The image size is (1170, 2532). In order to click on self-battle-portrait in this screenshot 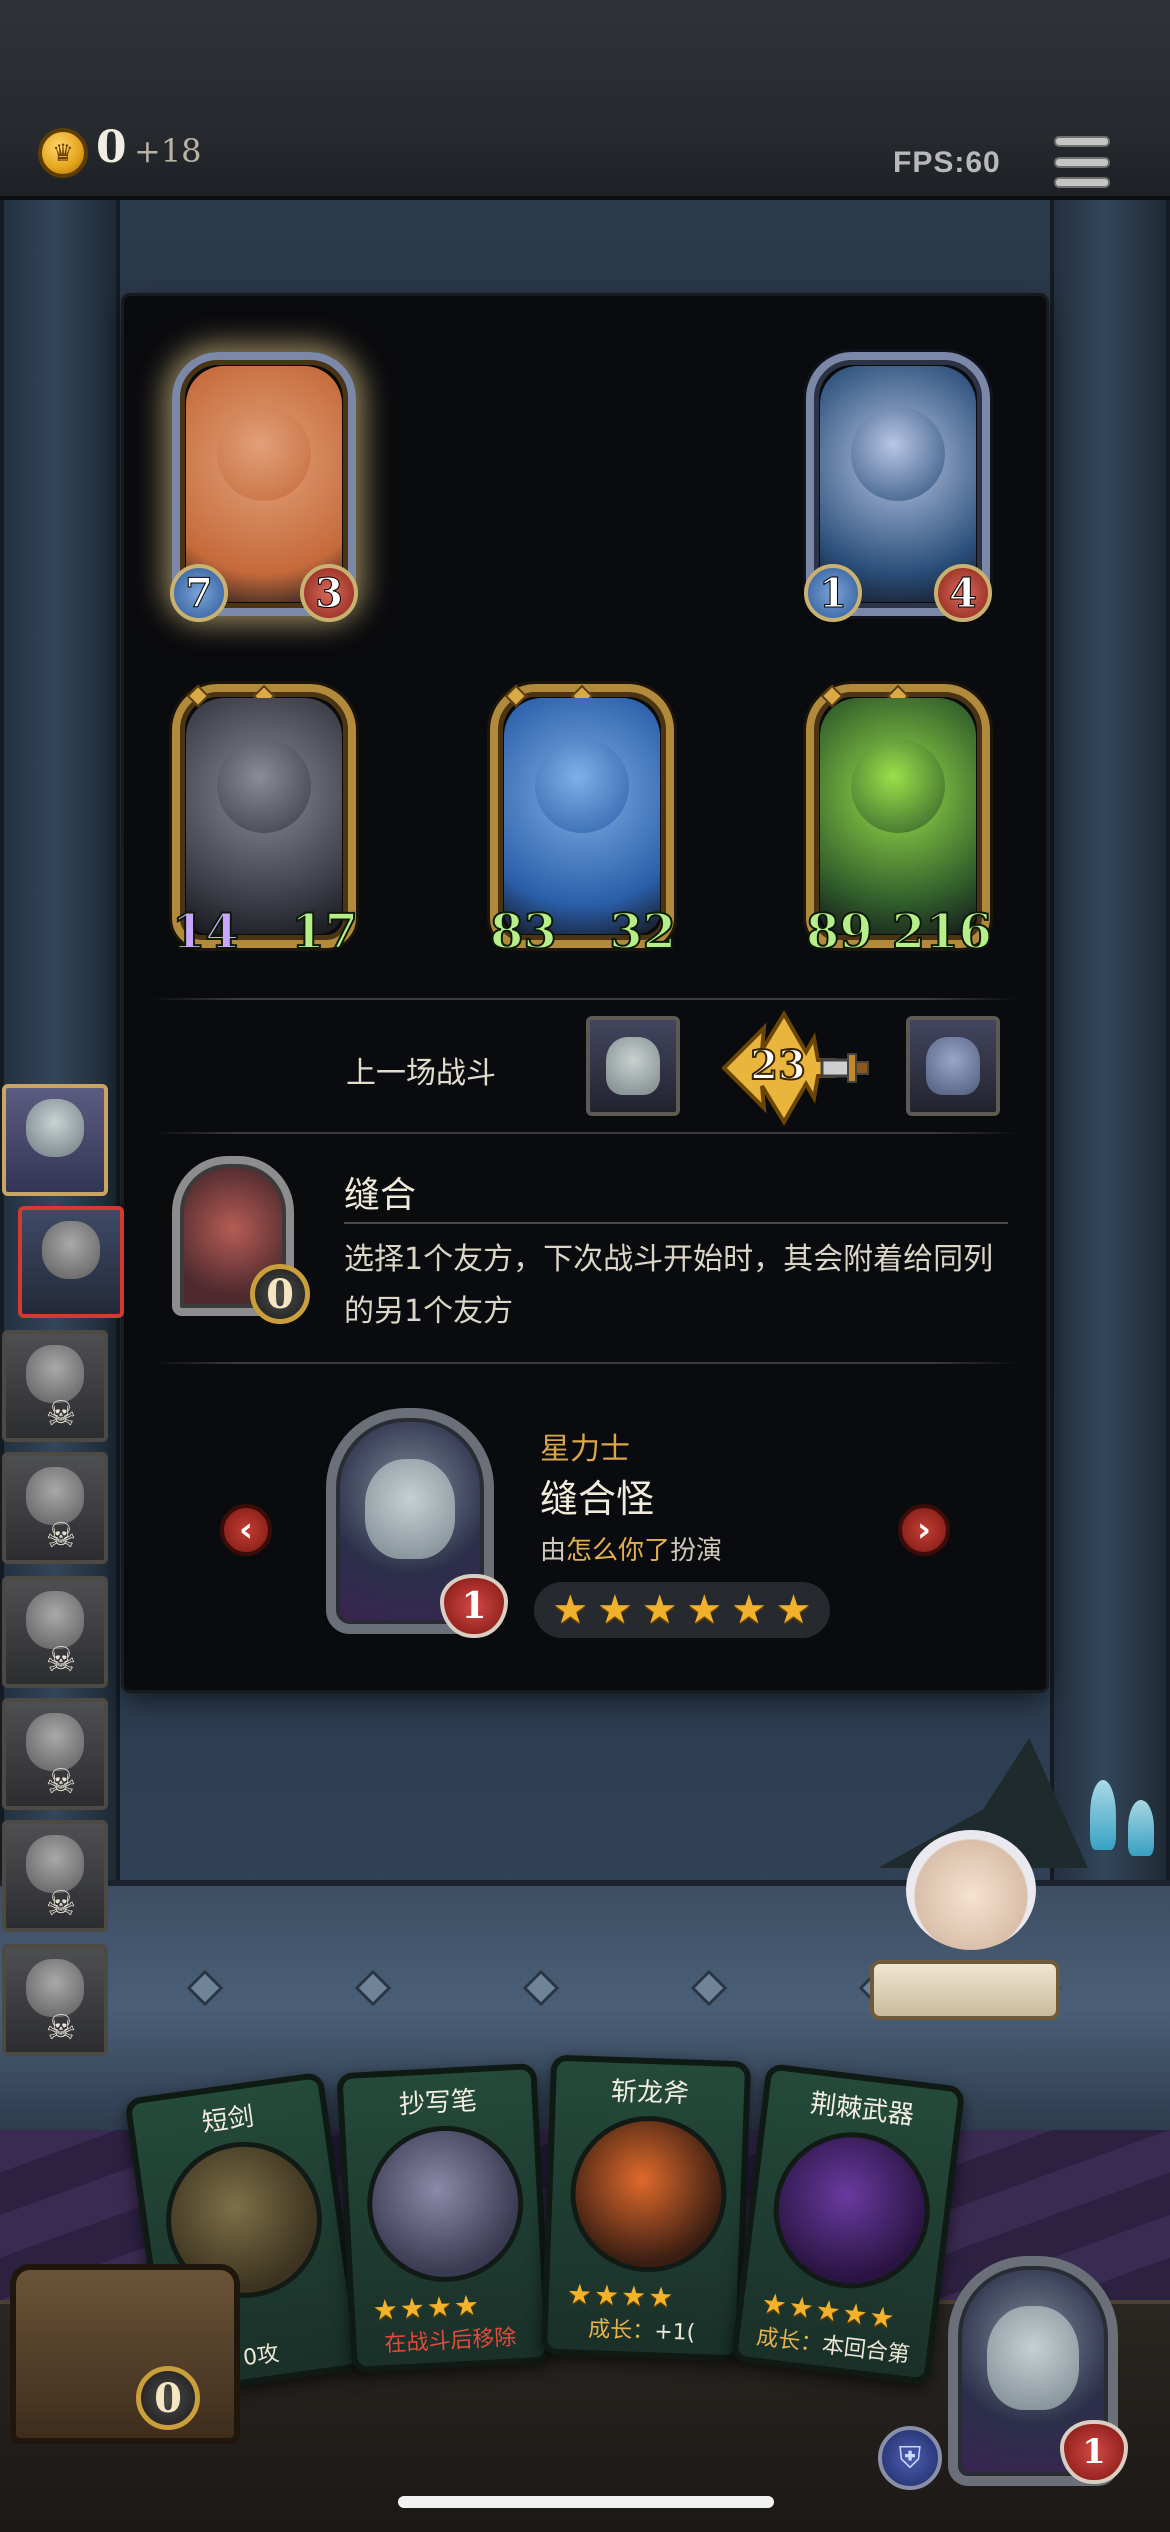, I will do `click(633, 1066)`.